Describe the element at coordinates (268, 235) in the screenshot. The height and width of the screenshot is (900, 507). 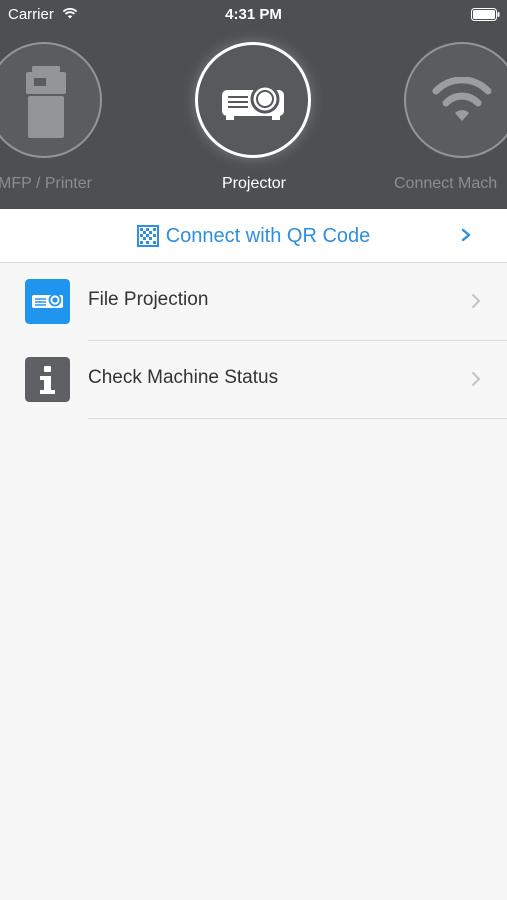
I see `connect-qr-code-label: Connect with QR Code` at that location.